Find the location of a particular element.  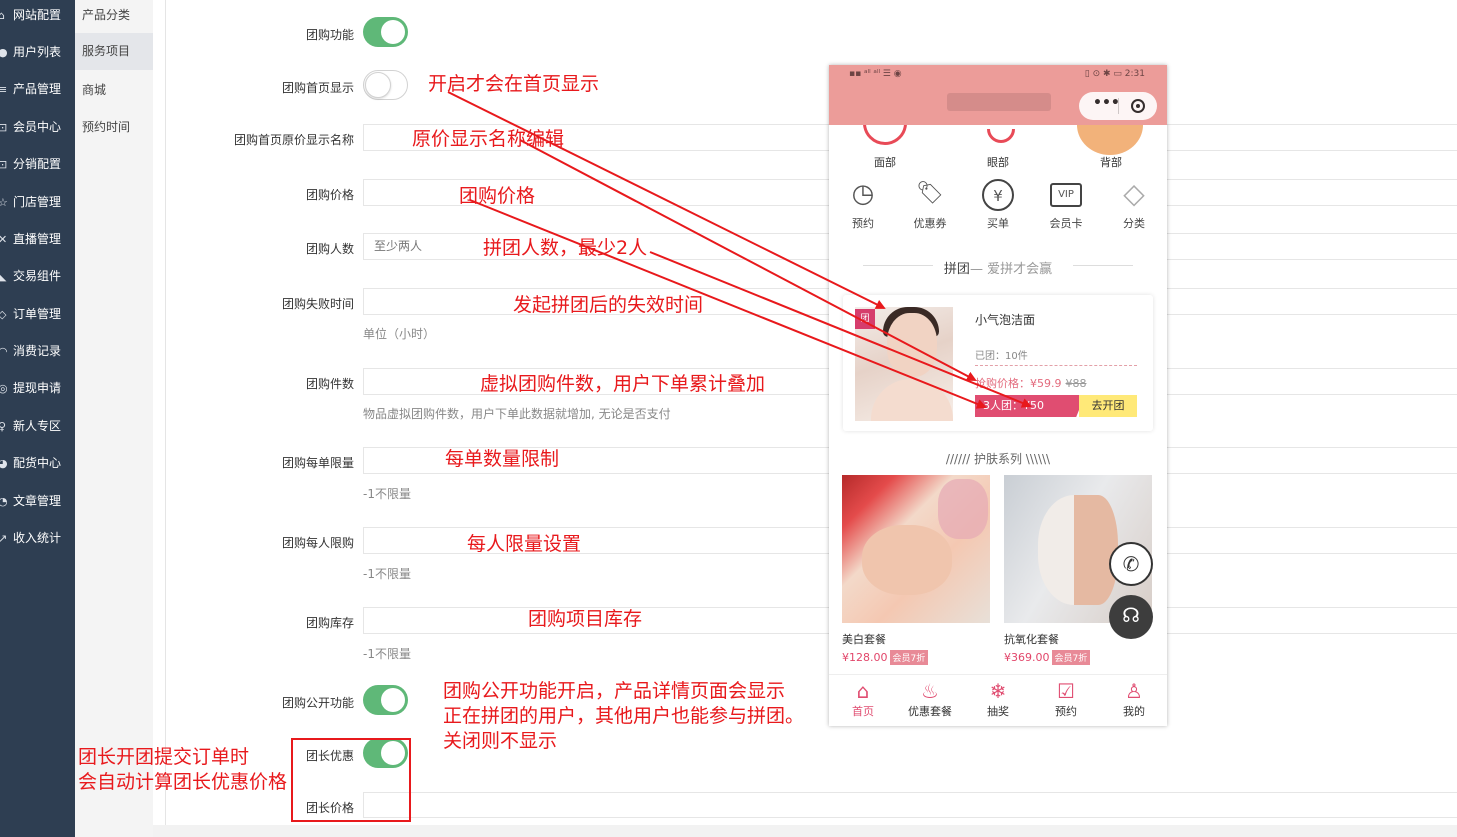

sidebar-item-withdraw: ◎ 提现申请 is located at coordinates (37, 388).